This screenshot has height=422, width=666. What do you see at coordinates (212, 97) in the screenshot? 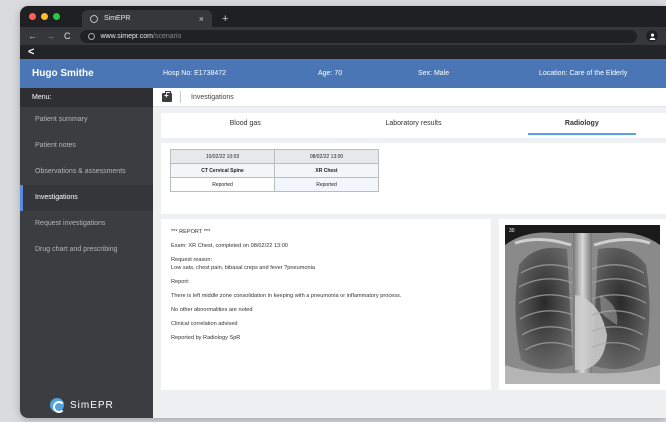
I see `section-title: Investigations` at bounding box center [212, 97].